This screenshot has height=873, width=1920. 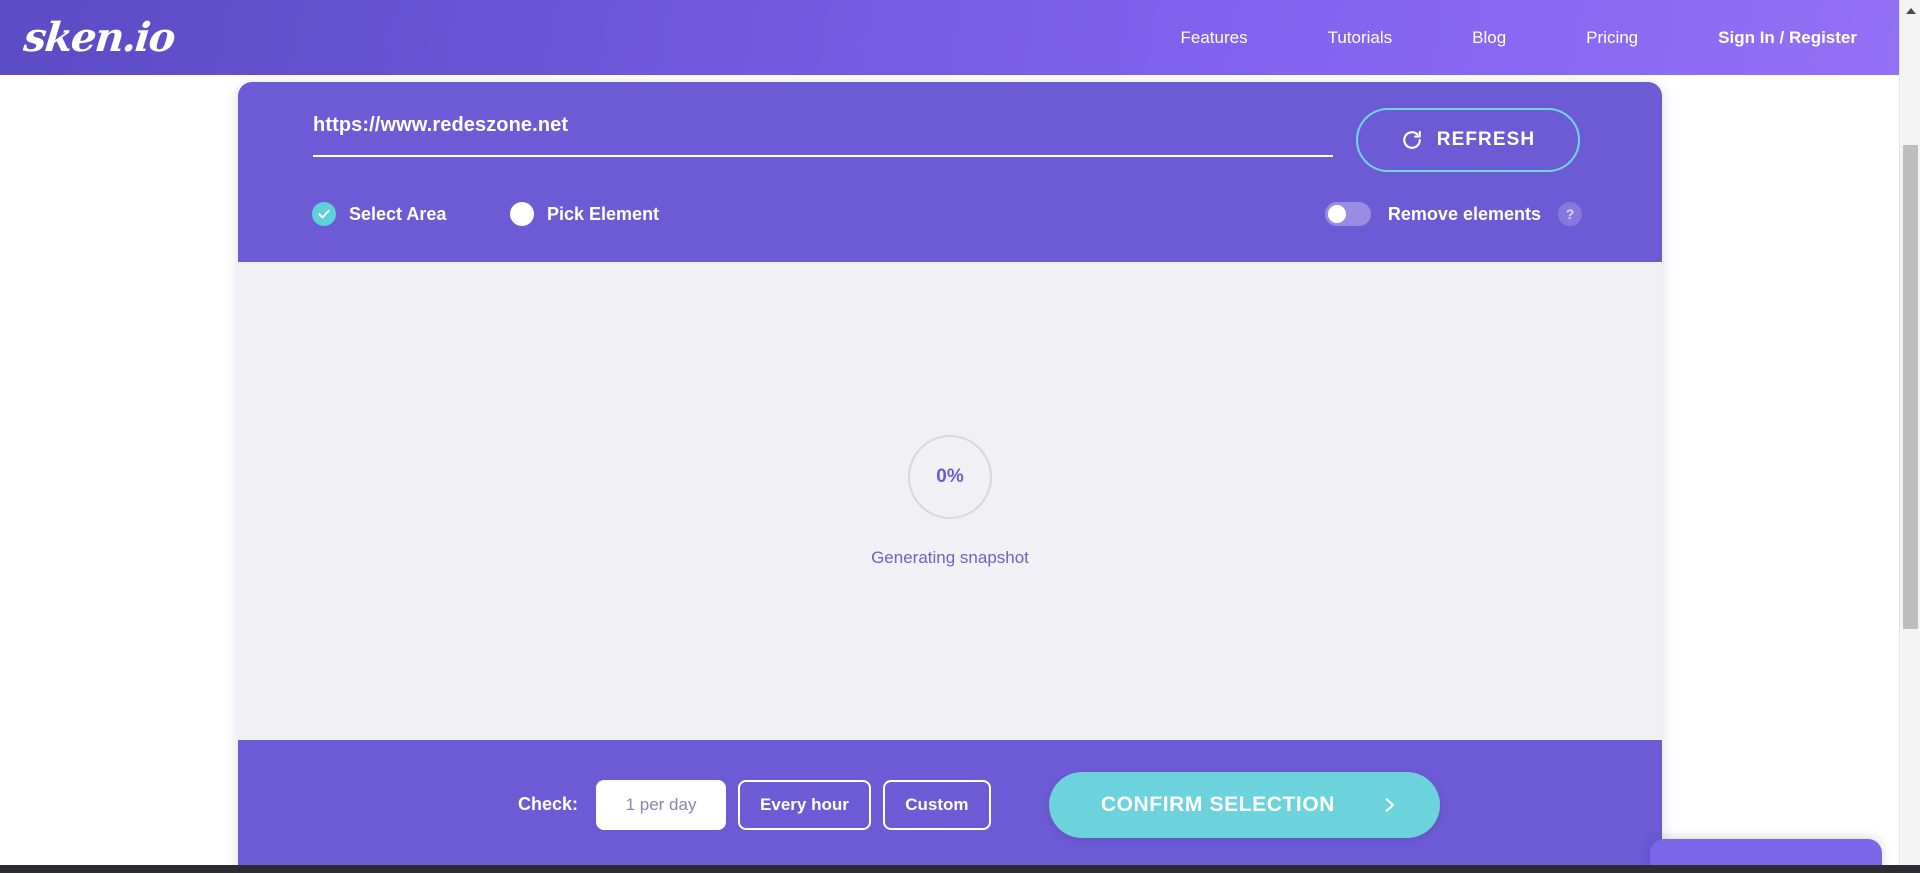 I want to click on remove-elements-group: Remove elements ?, so click(x=1453, y=214).